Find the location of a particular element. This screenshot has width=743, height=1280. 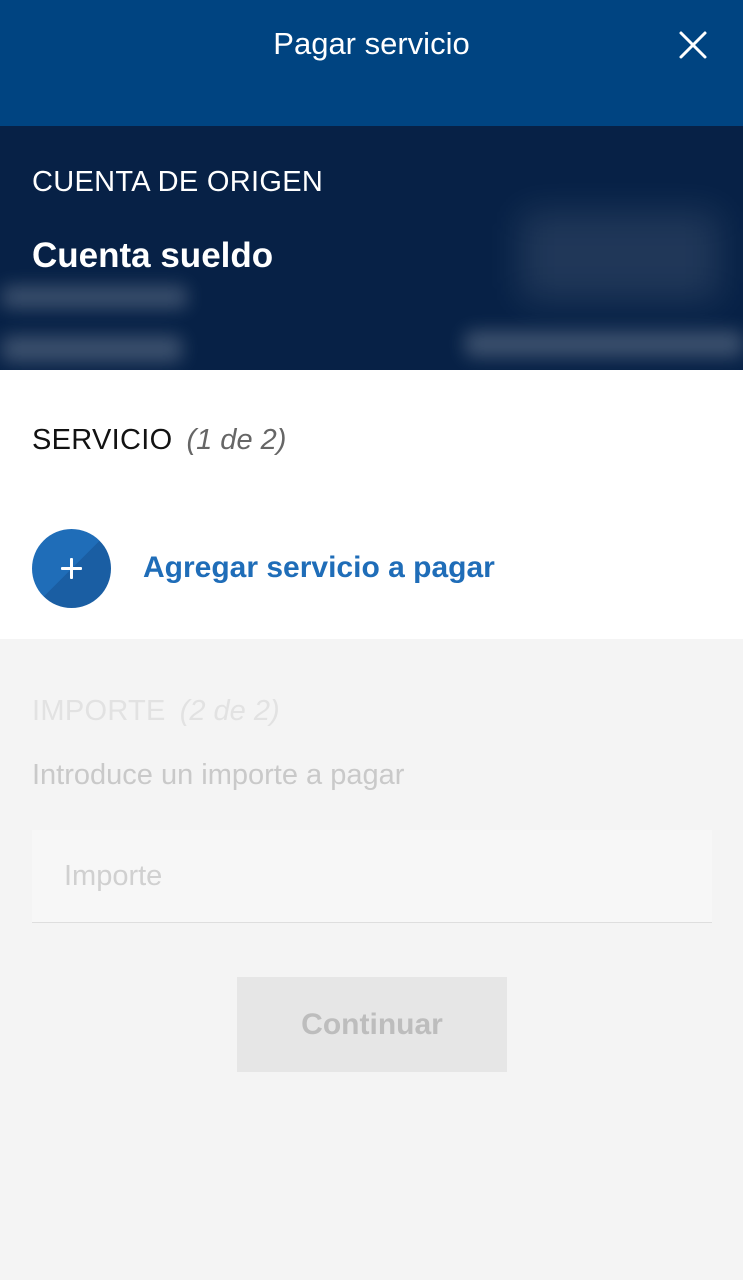

add-service-button: Agregar servicio a pagar is located at coordinates (263, 568).